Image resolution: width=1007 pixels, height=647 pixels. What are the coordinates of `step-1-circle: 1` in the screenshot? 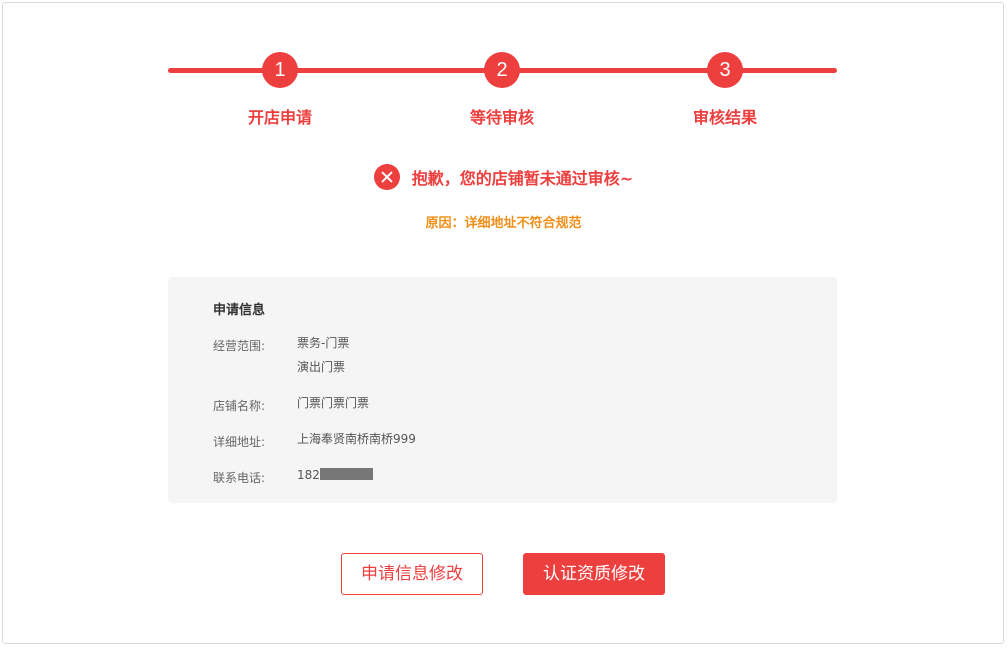 It's located at (280, 70).